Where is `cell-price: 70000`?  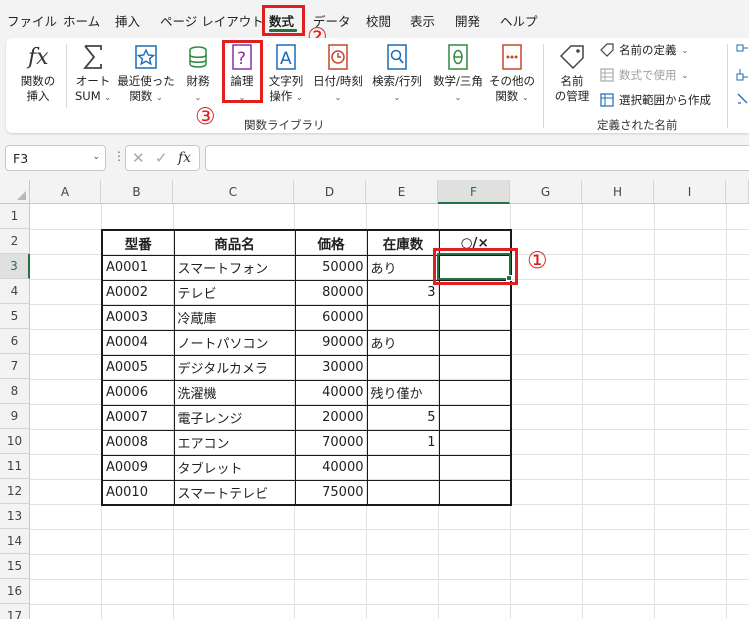
cell-price: 70000 is located at coordinates (331, 442).